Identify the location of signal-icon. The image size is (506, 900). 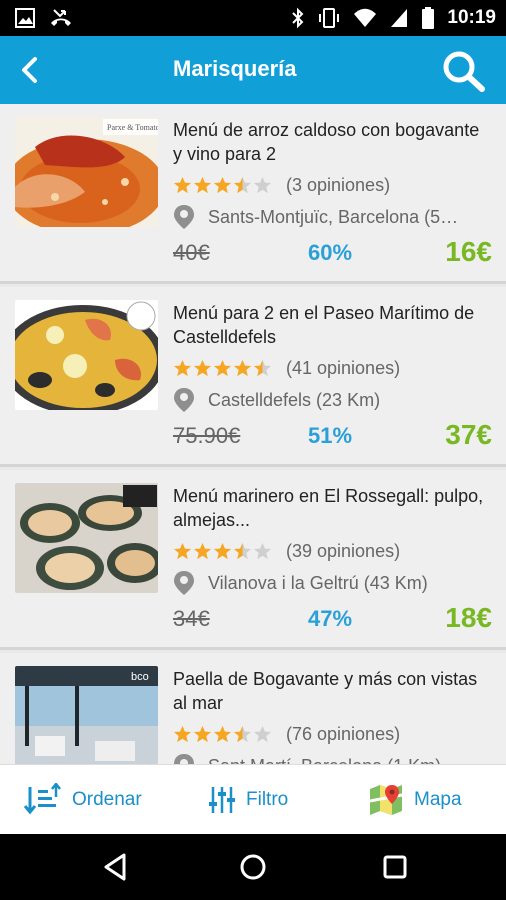
(399, 18).